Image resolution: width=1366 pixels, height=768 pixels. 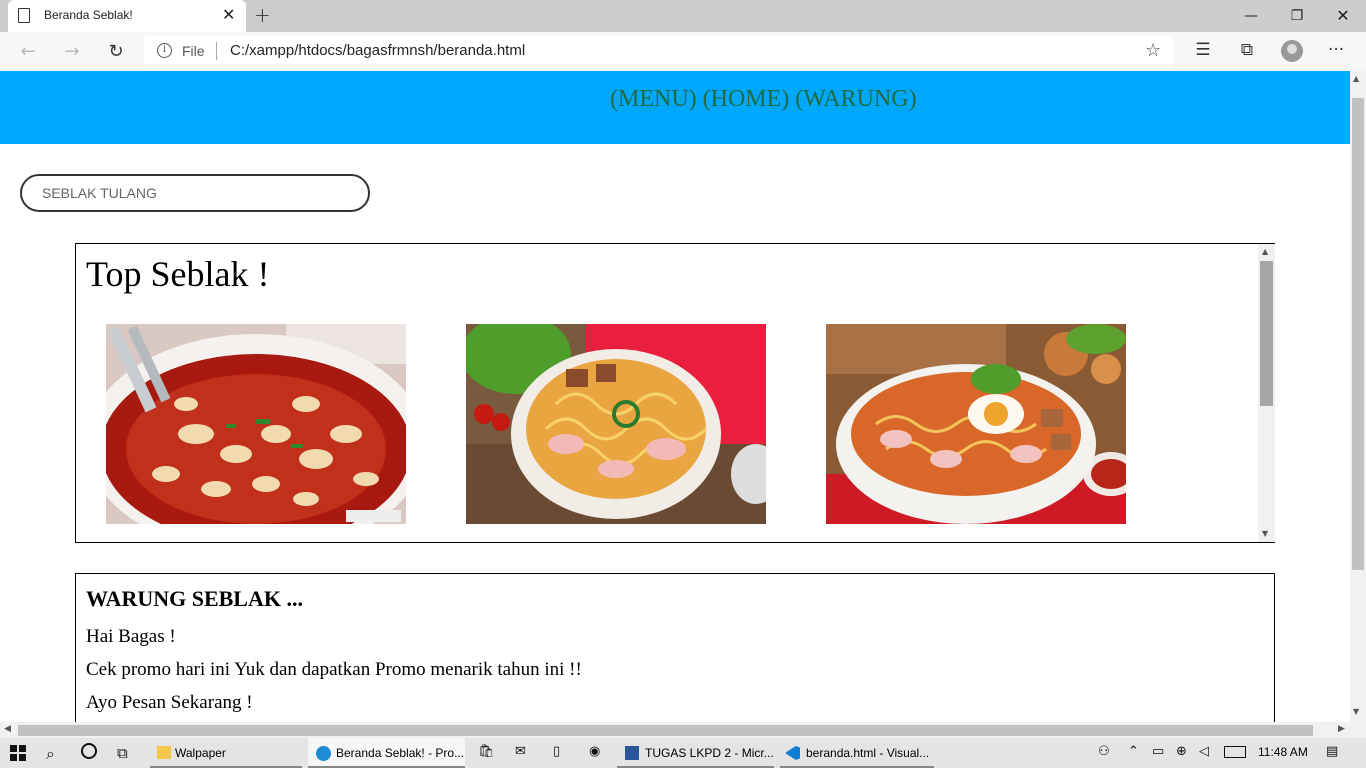 What do you see at coordinates (18, 753) in the screenshot?
I see `windows-start-icon` at bounding box center [18, 753].